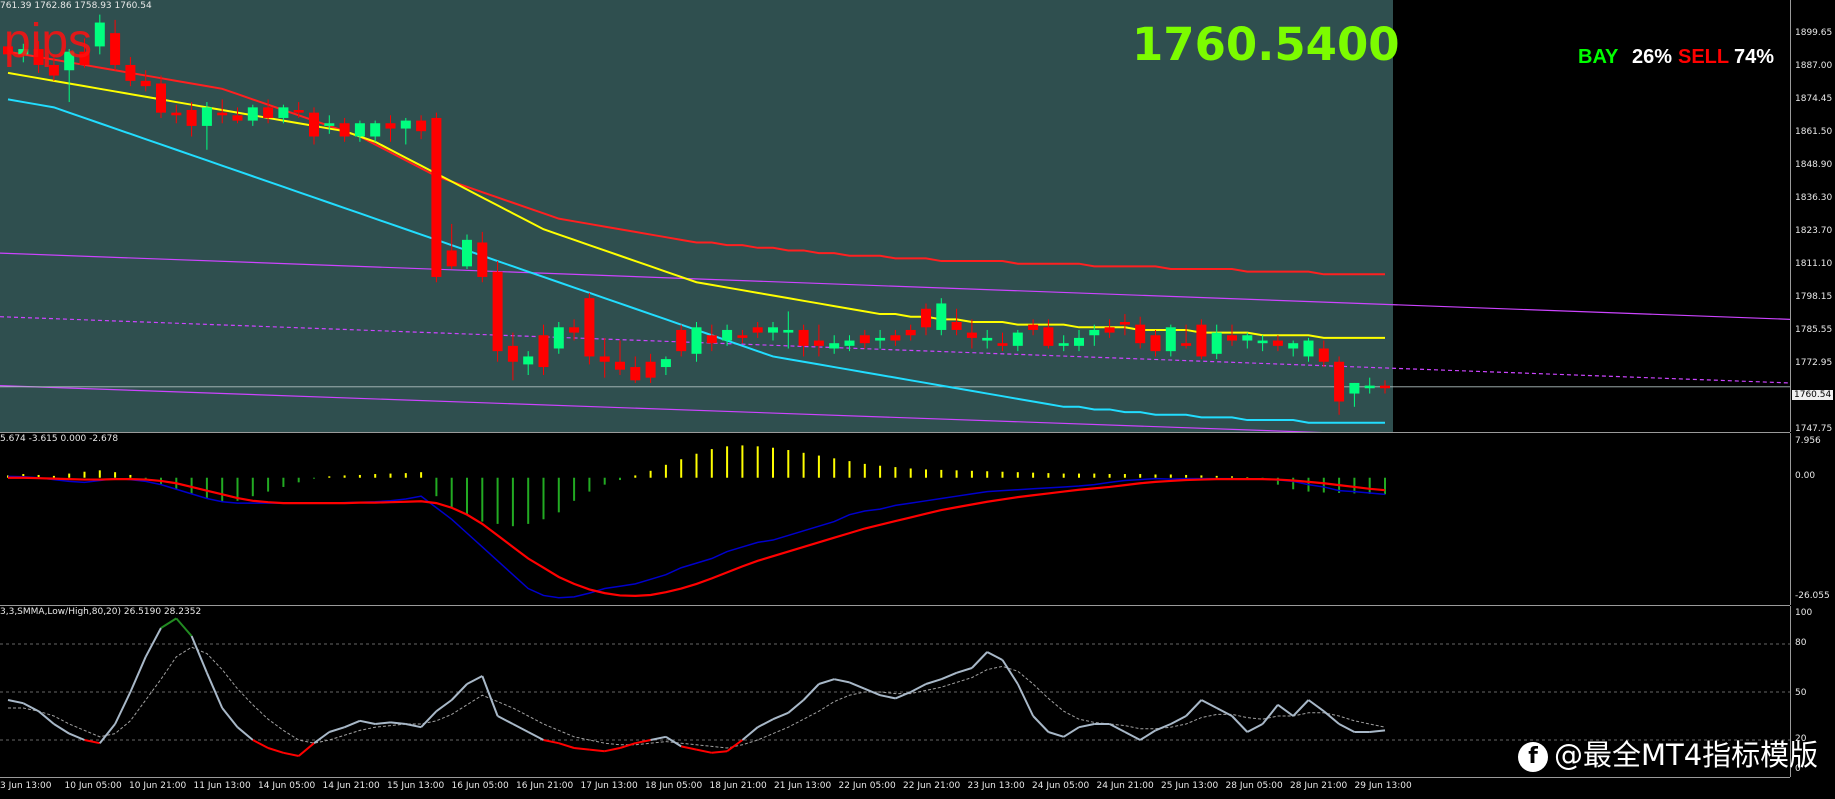 Image resolution: width=1835 pixels, height=799 pixels. What do you see at coordinates (1533, 757) in the screenshot?
I see `watermark-logo-icon: f` at bounding box center [1533, 757].